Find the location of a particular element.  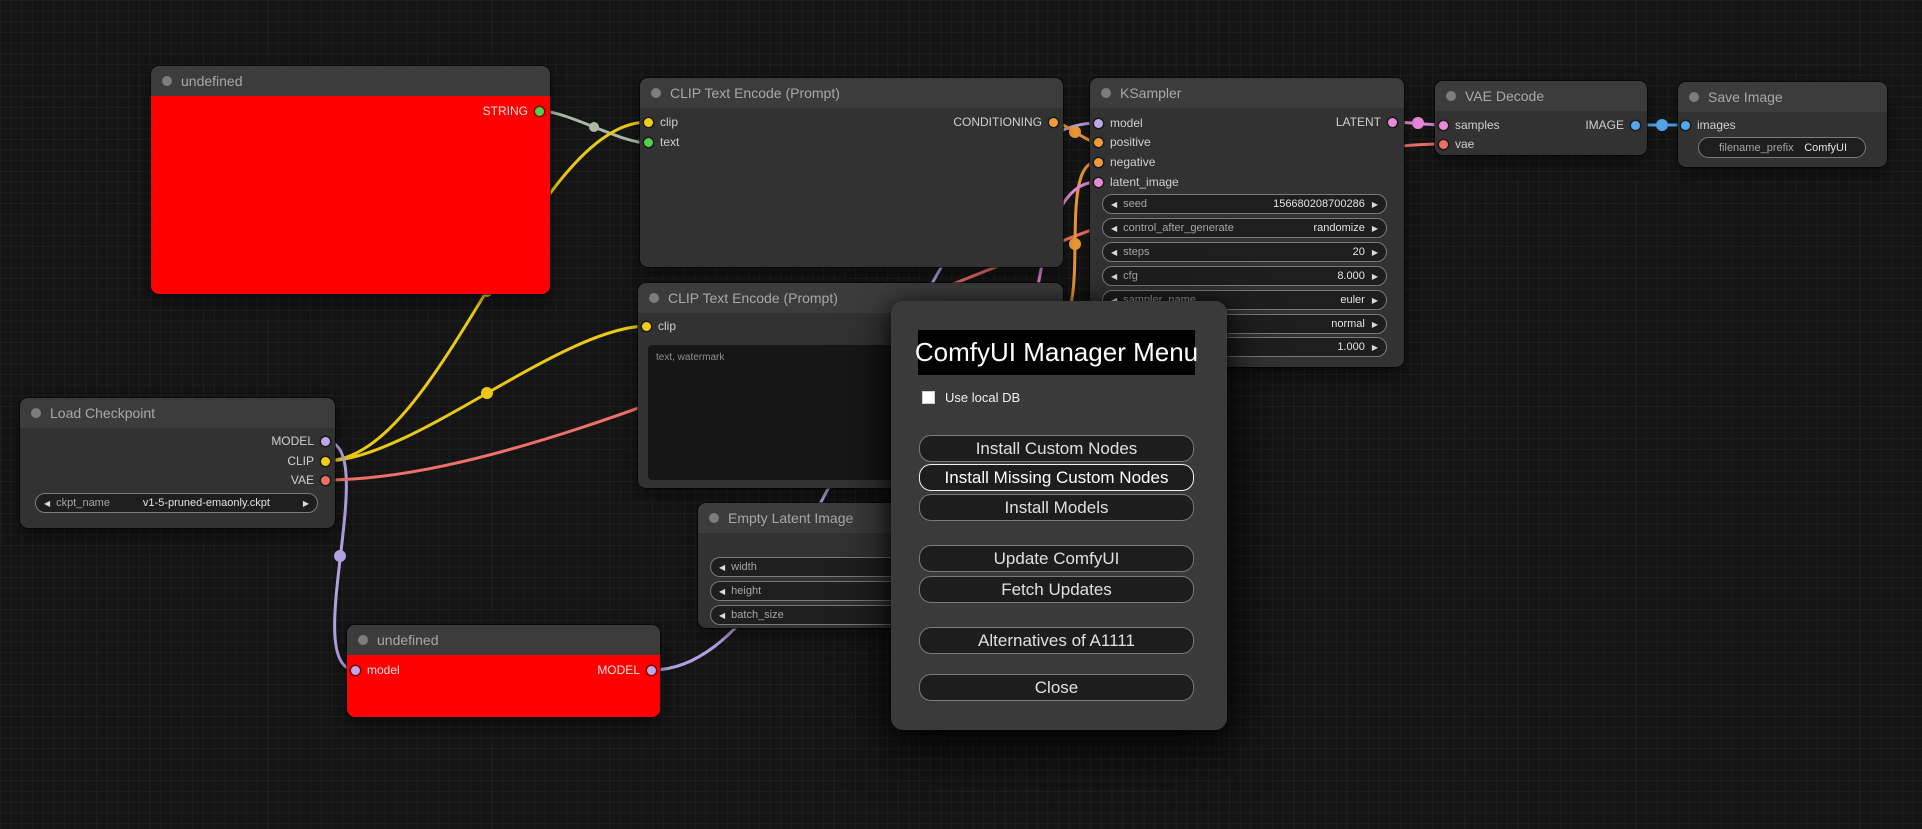

widget-ckpt-name: ◀ ckpt_name v1-5-pruned-emaonly.ckpt ▶ is located at coordinates (176, 503).